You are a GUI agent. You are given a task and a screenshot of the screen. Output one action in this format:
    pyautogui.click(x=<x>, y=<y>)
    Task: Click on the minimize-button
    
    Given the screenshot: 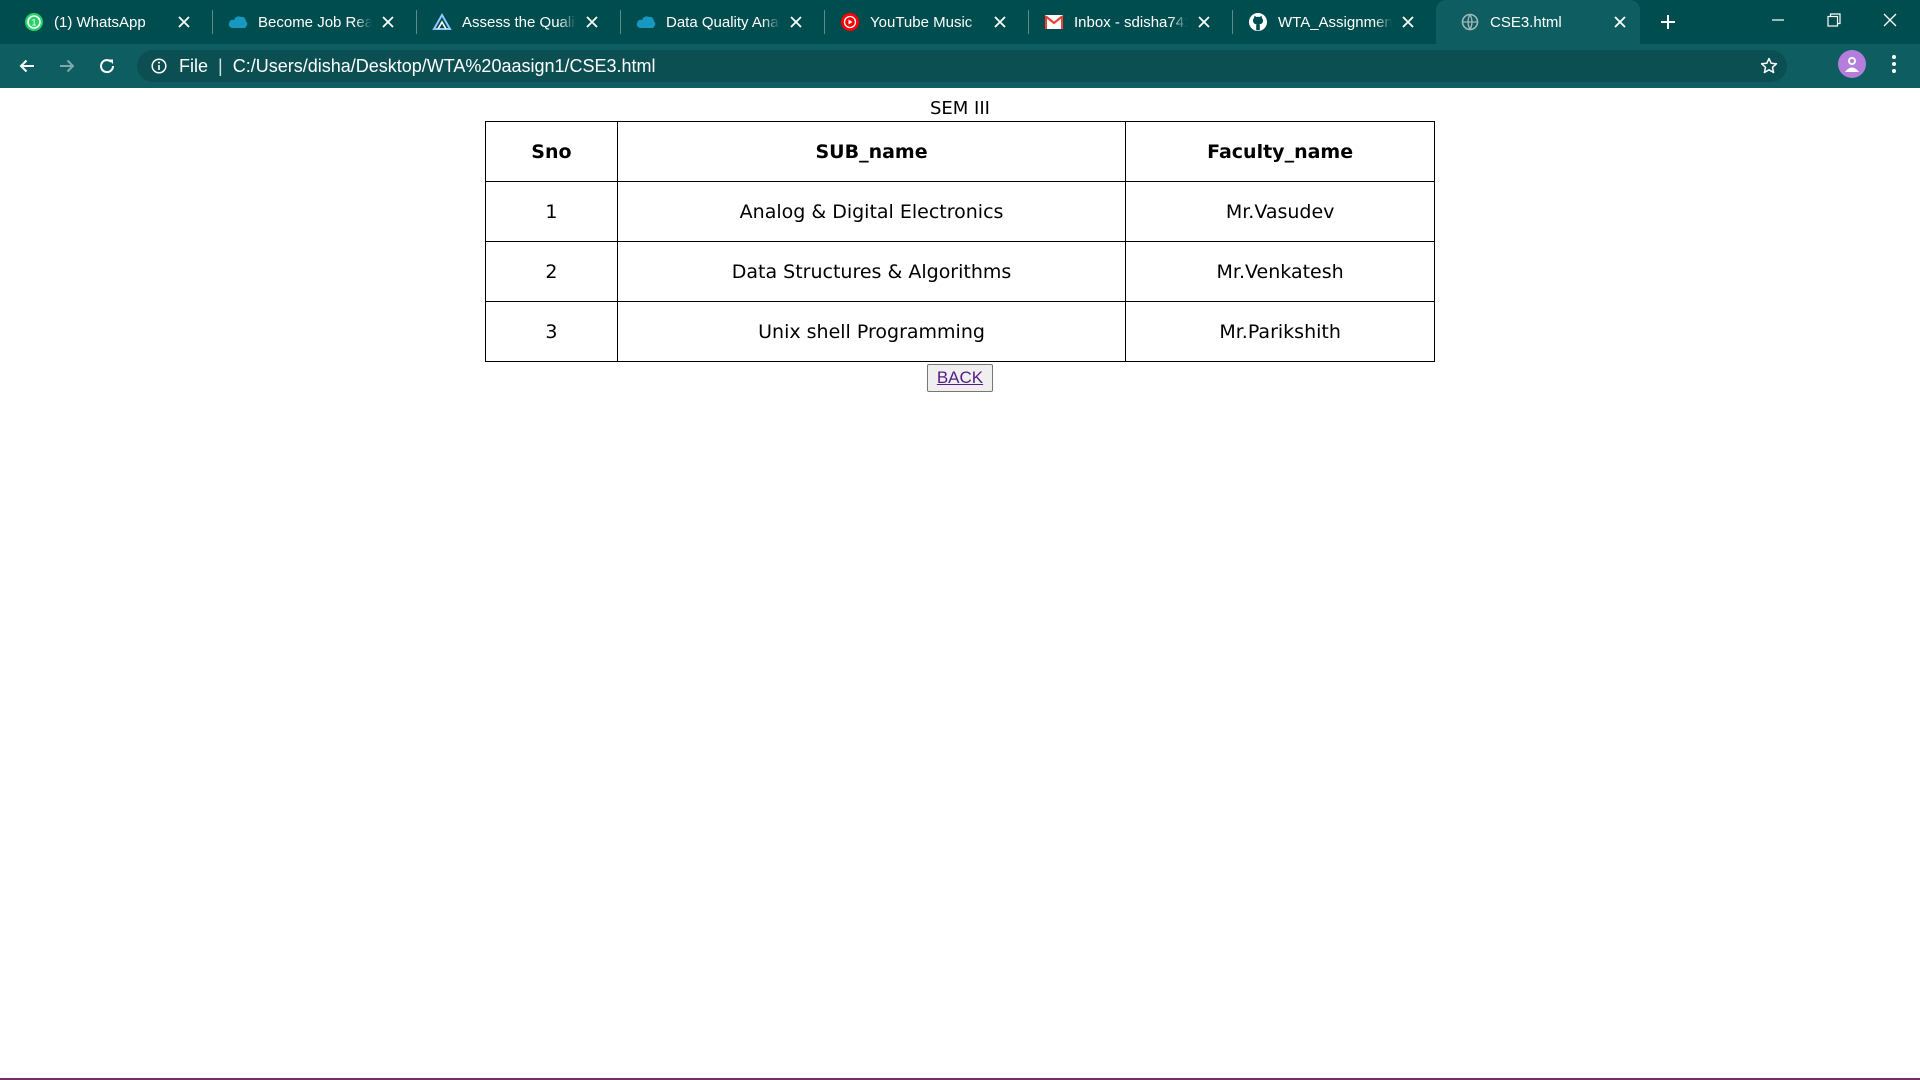 What is the action you would take?
    pyautogui.click(x=1778, y=20)
    